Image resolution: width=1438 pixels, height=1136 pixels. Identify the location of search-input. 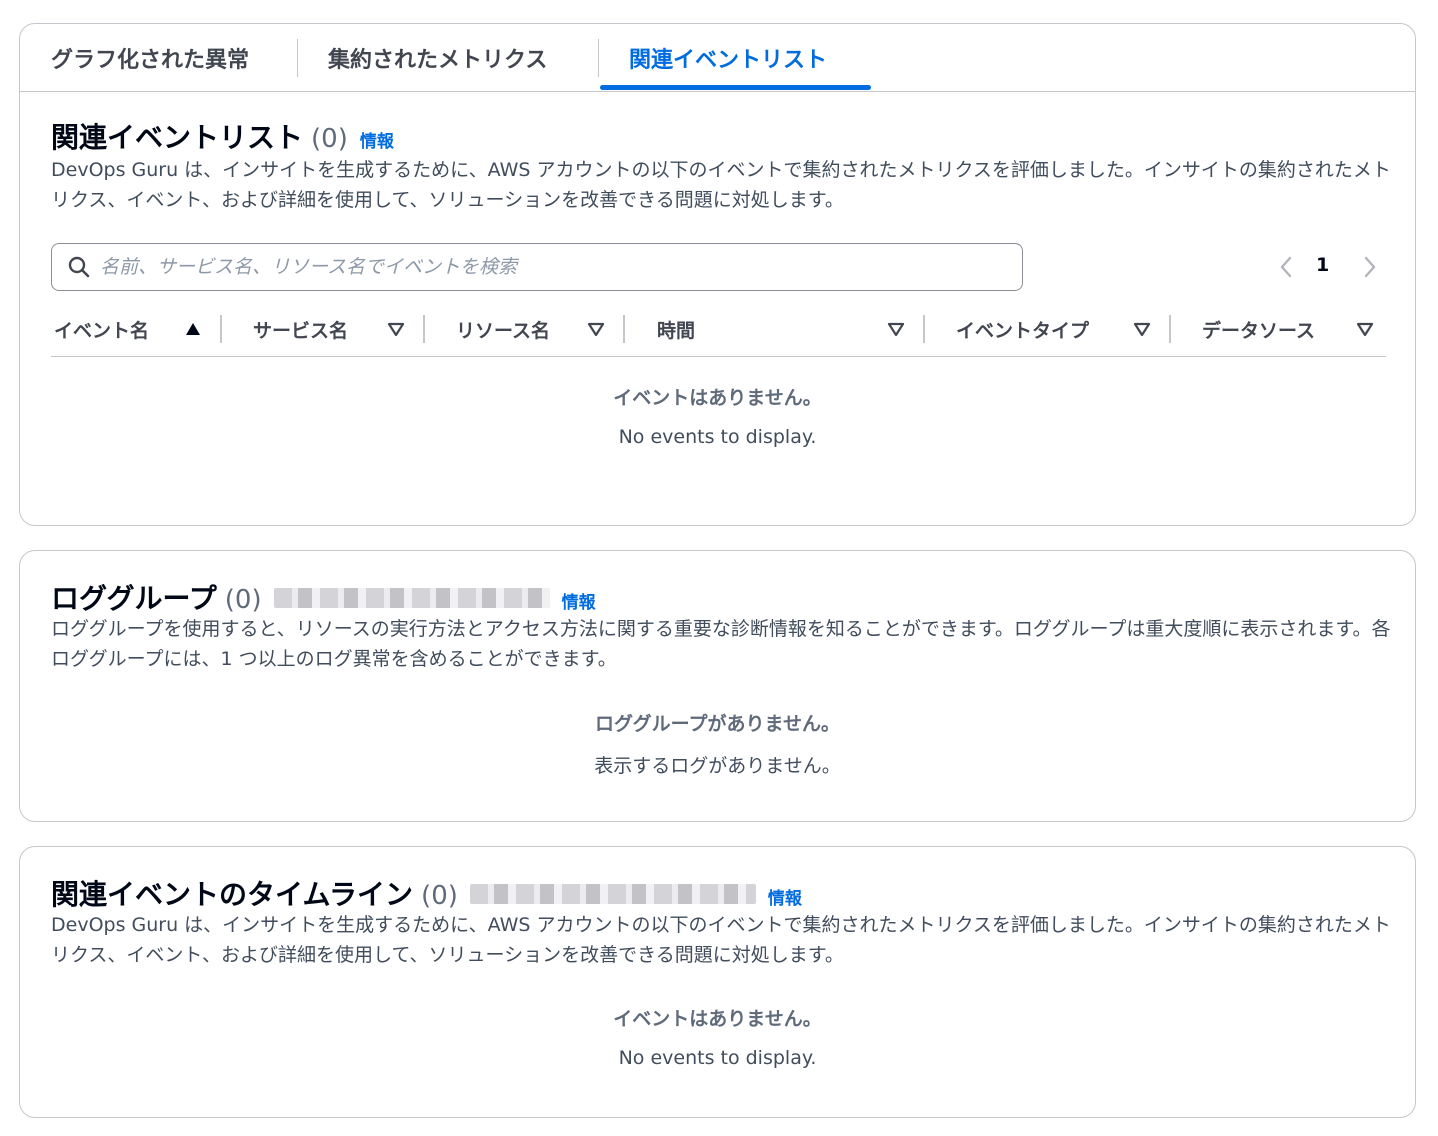
(540, 267).